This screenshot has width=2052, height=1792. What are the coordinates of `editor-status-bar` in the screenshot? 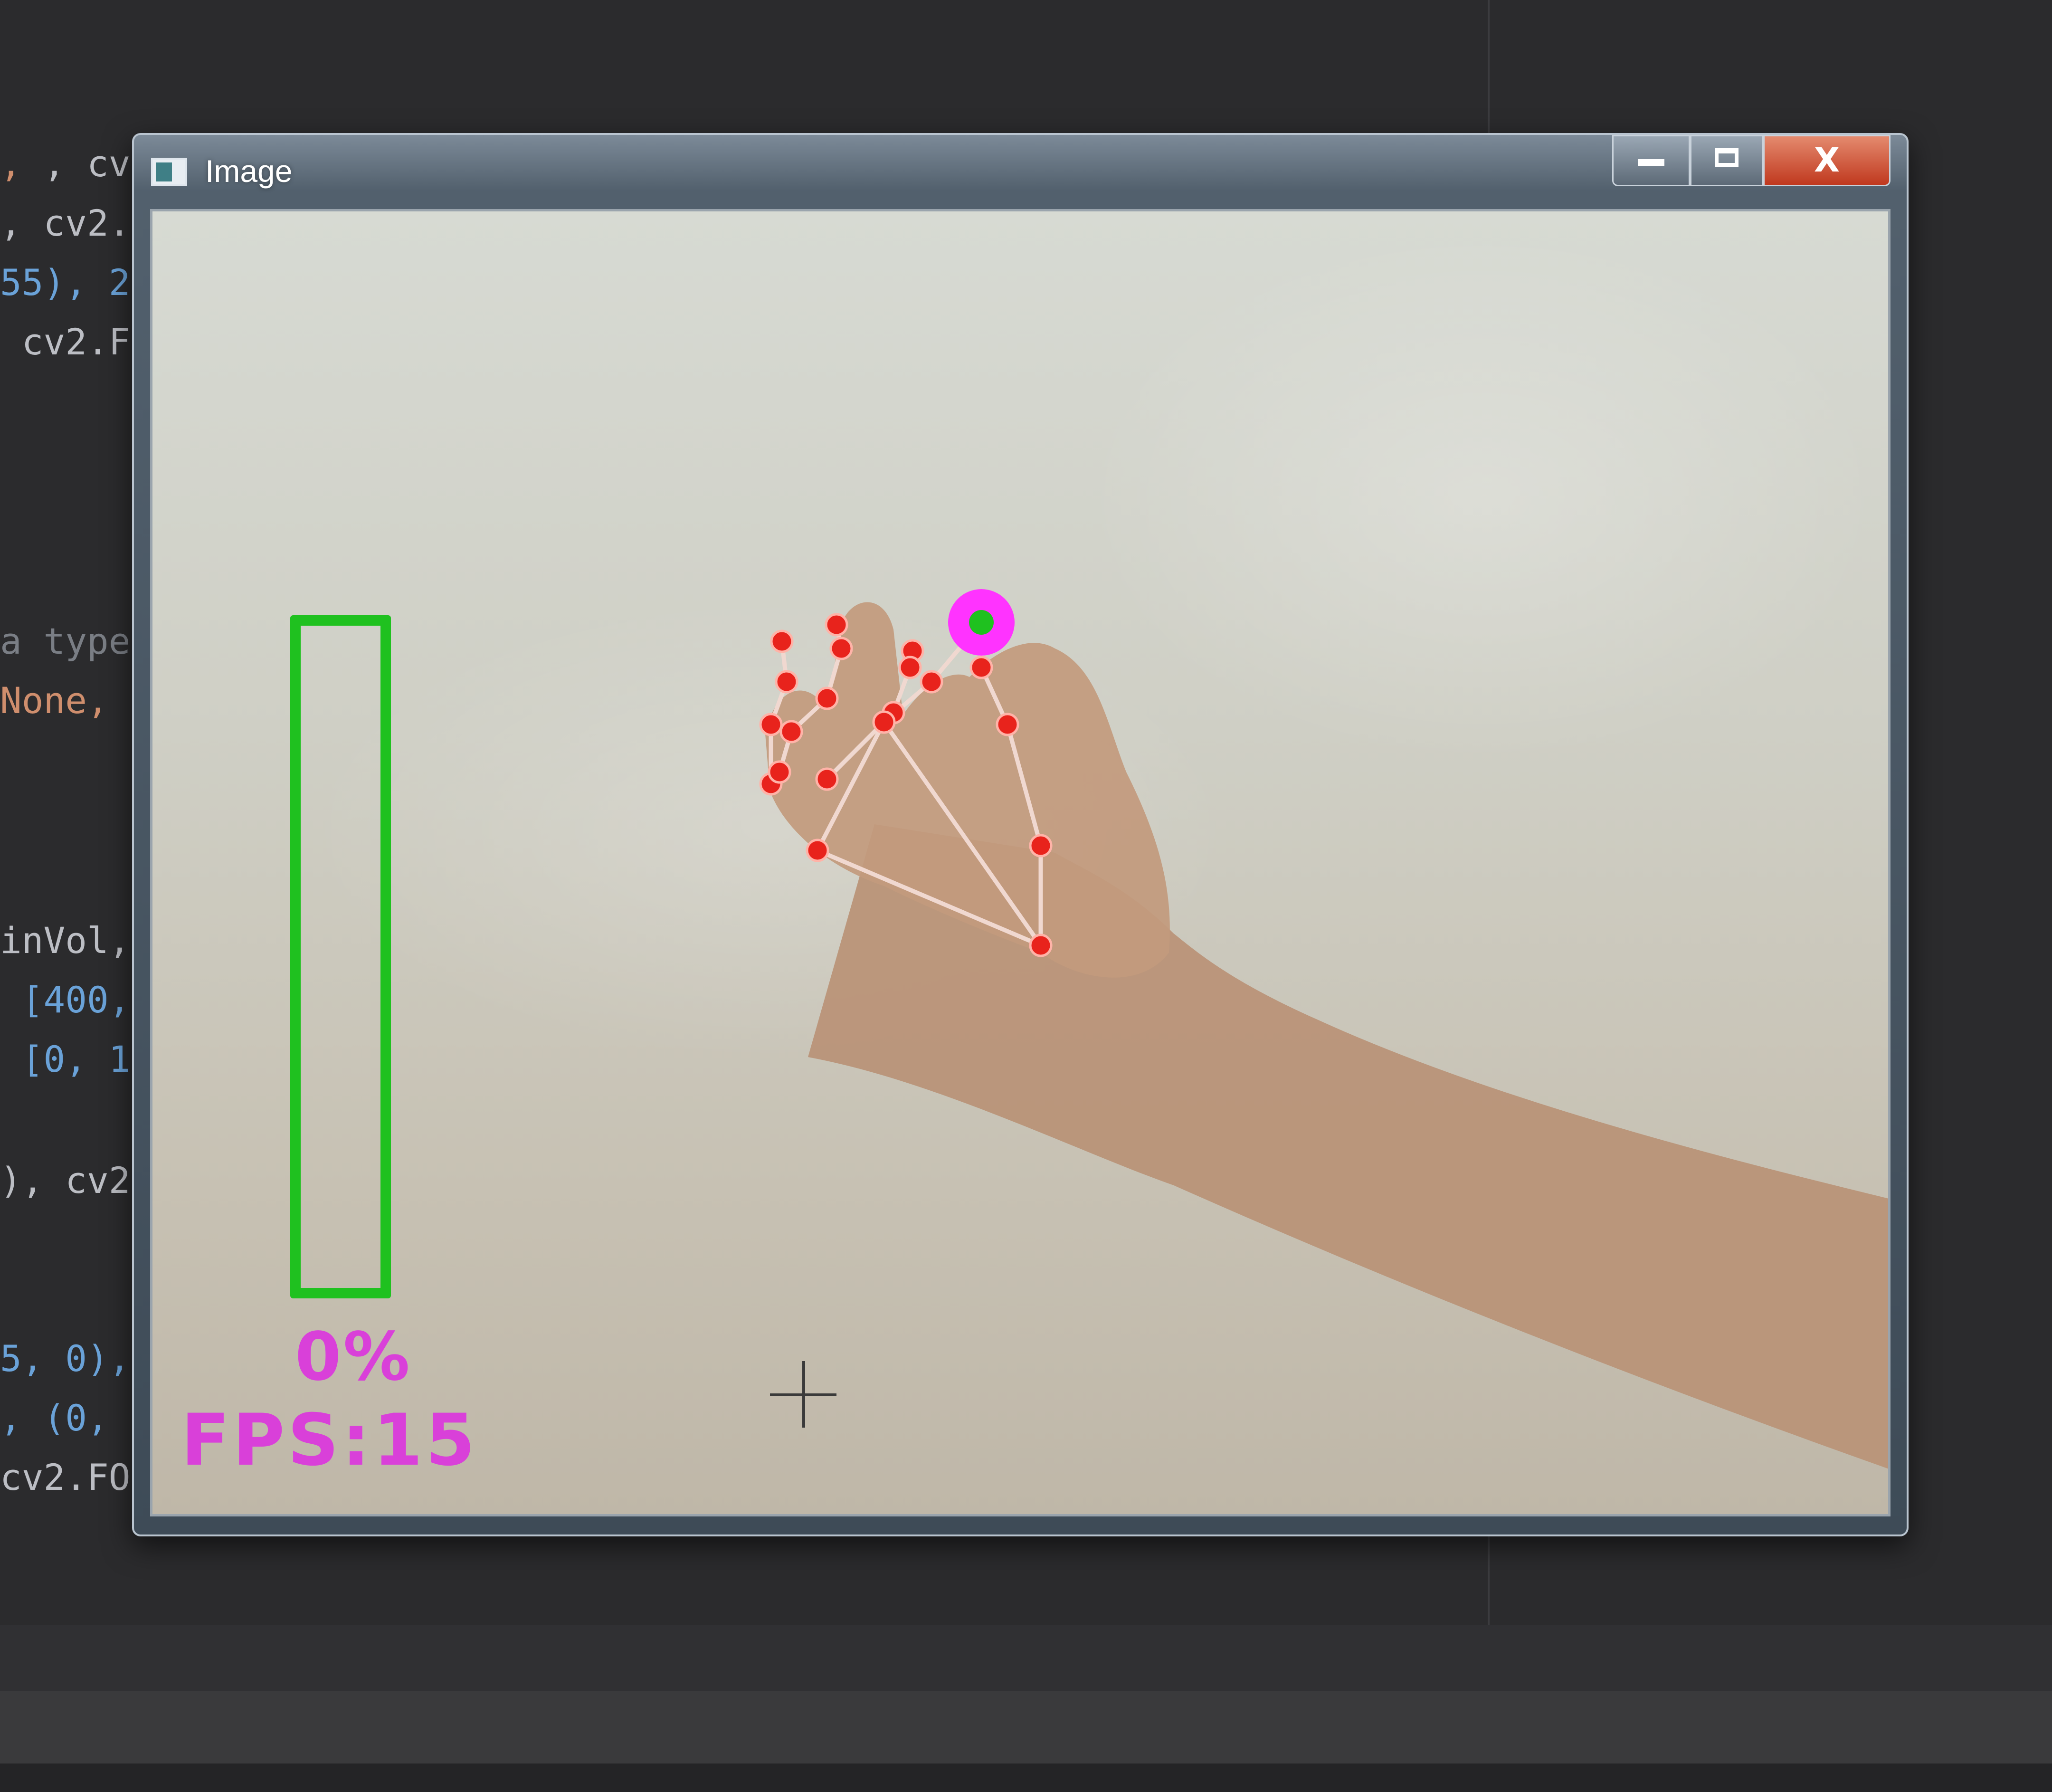 It's located at (1026, 1727).